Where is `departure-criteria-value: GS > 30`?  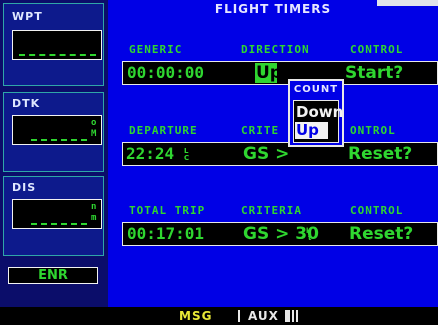 departure-criteria-value: GS > 30 is located at coordinates (268, 154).